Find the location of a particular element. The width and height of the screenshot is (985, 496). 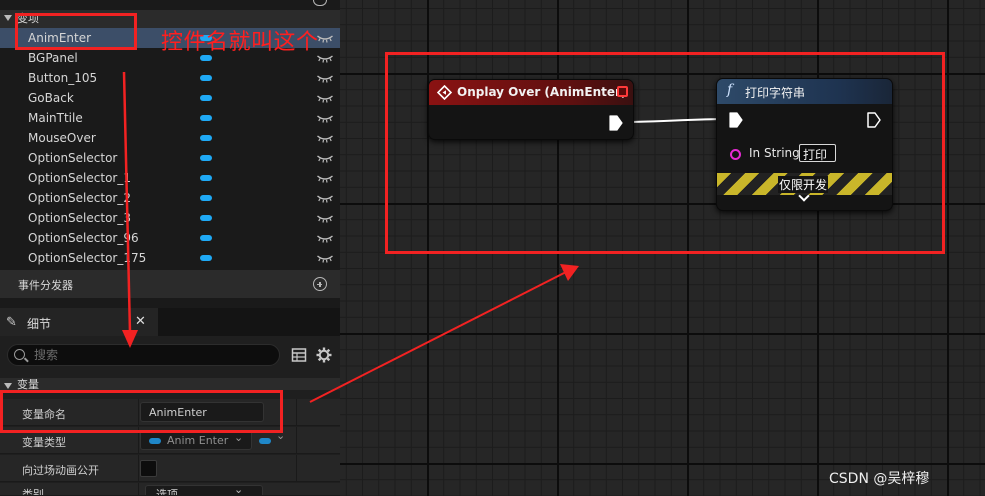

variable-row: OptionSelector_2 is located at coordinates (170, 198).